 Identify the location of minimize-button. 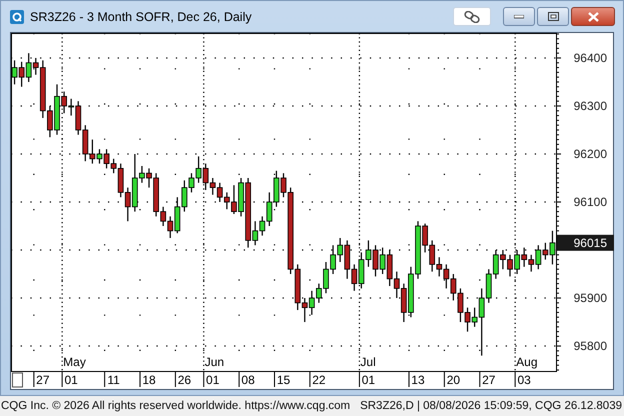
(519, 16).